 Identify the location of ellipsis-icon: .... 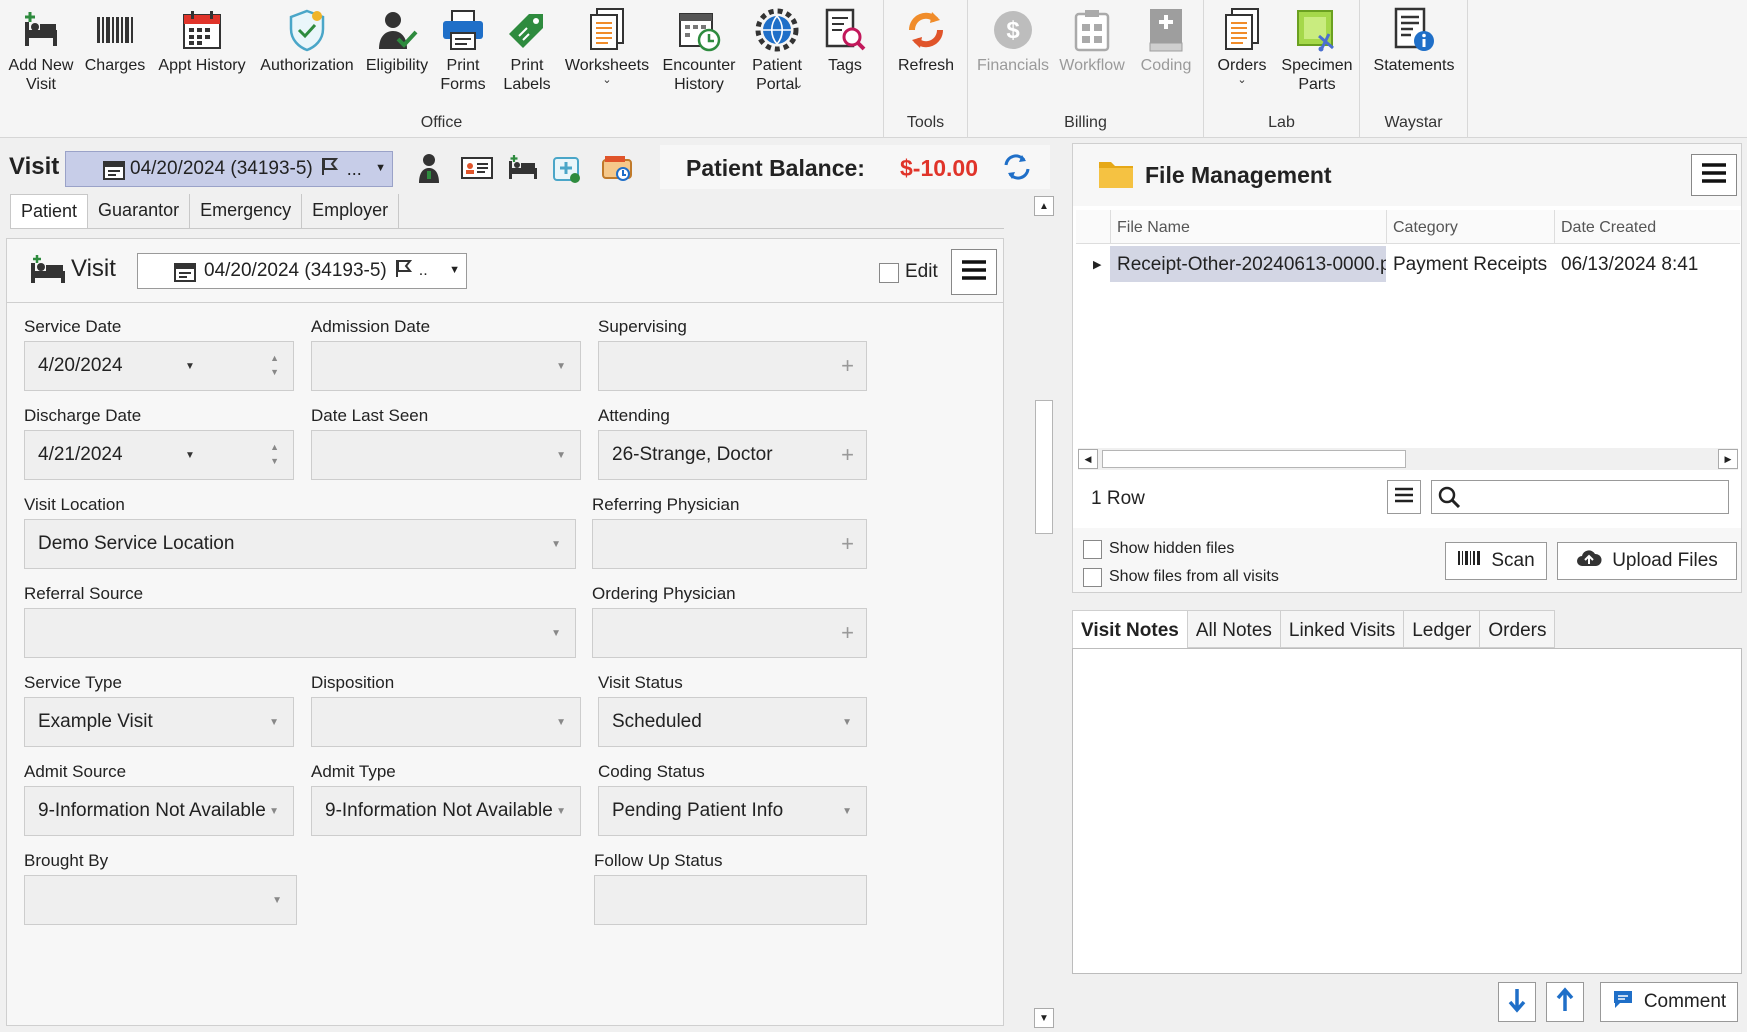
(354, 168).